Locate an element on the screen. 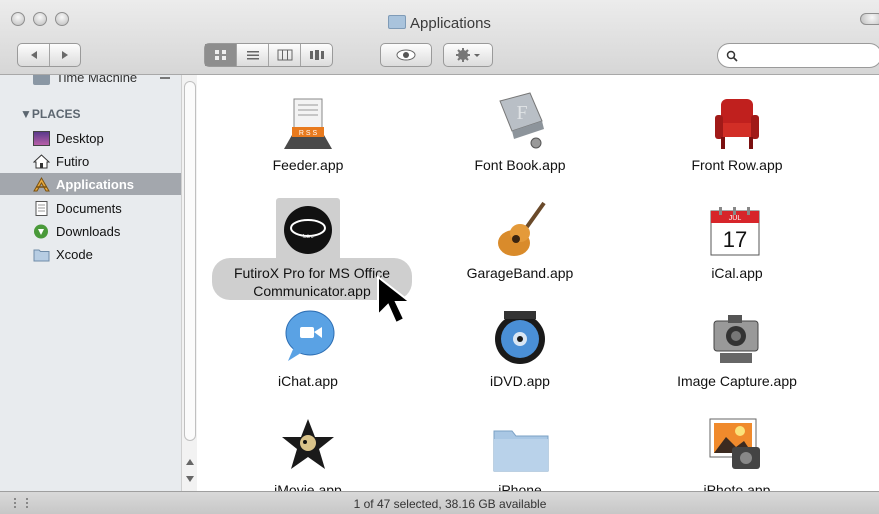 The image size is (879, 514). column-view-button is located at coordinates (285, 55).